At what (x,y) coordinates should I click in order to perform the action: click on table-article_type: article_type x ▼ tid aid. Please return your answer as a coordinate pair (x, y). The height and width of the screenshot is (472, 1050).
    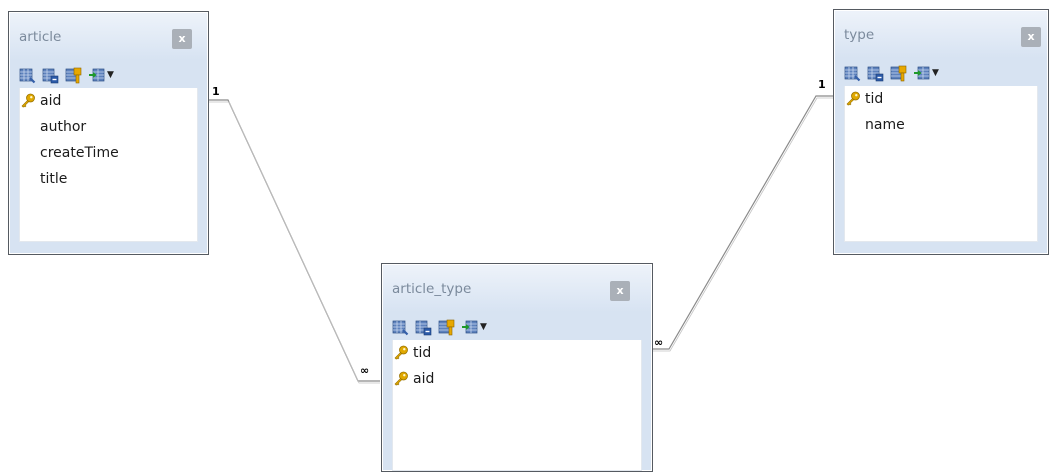
    Looking at the image, I should click on (517, 367).